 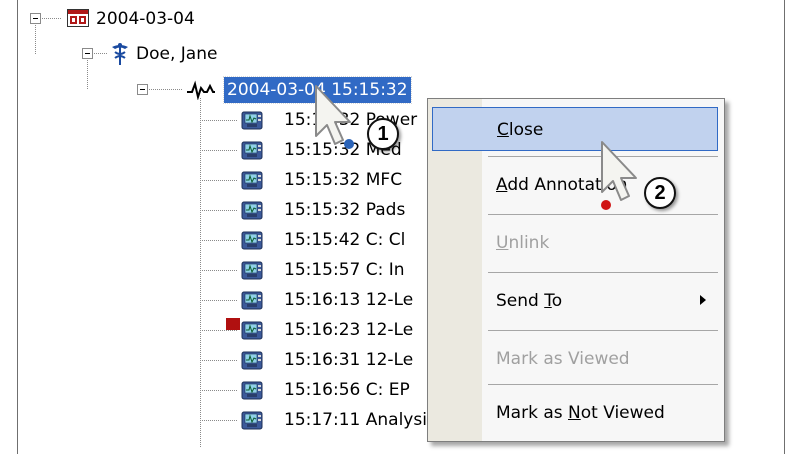 I want to click on record-label: 15:15:32 Pads, so click(x=344, y=210).